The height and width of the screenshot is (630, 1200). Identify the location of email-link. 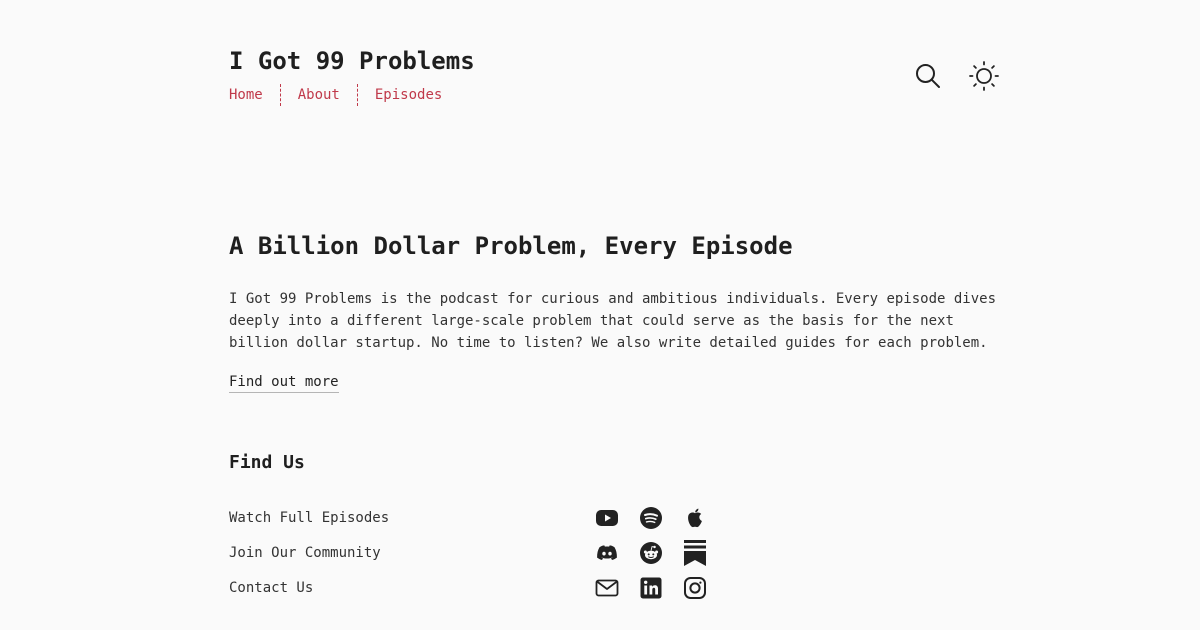
(607, 588).